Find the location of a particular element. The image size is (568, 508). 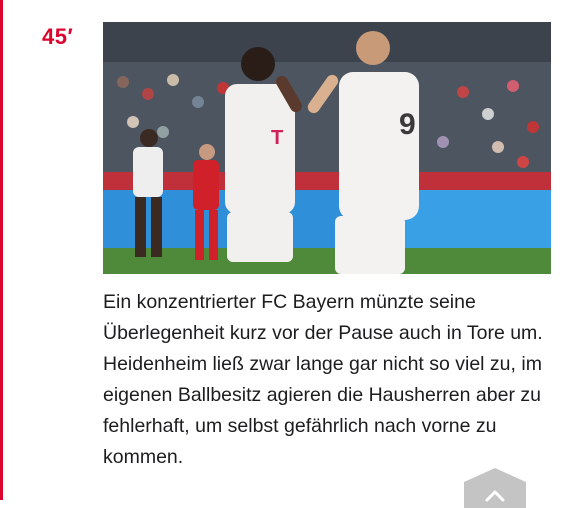

minute-marker: 45′ is located at coordinates (58, 36).